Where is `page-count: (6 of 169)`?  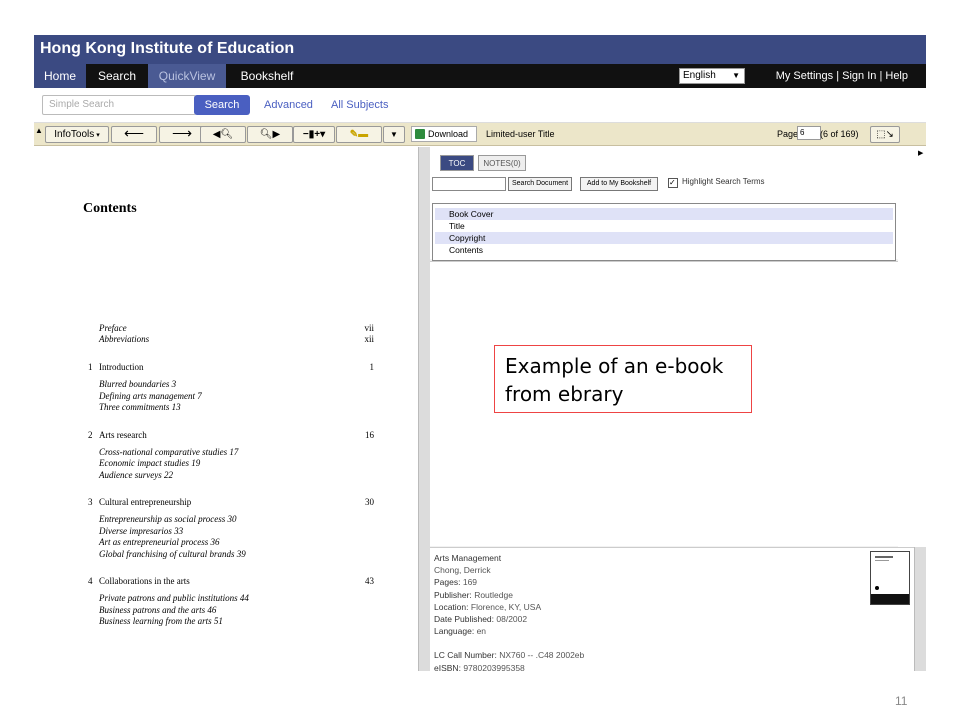
page-count: (6 of 169) is located at coordinates (839, 134).